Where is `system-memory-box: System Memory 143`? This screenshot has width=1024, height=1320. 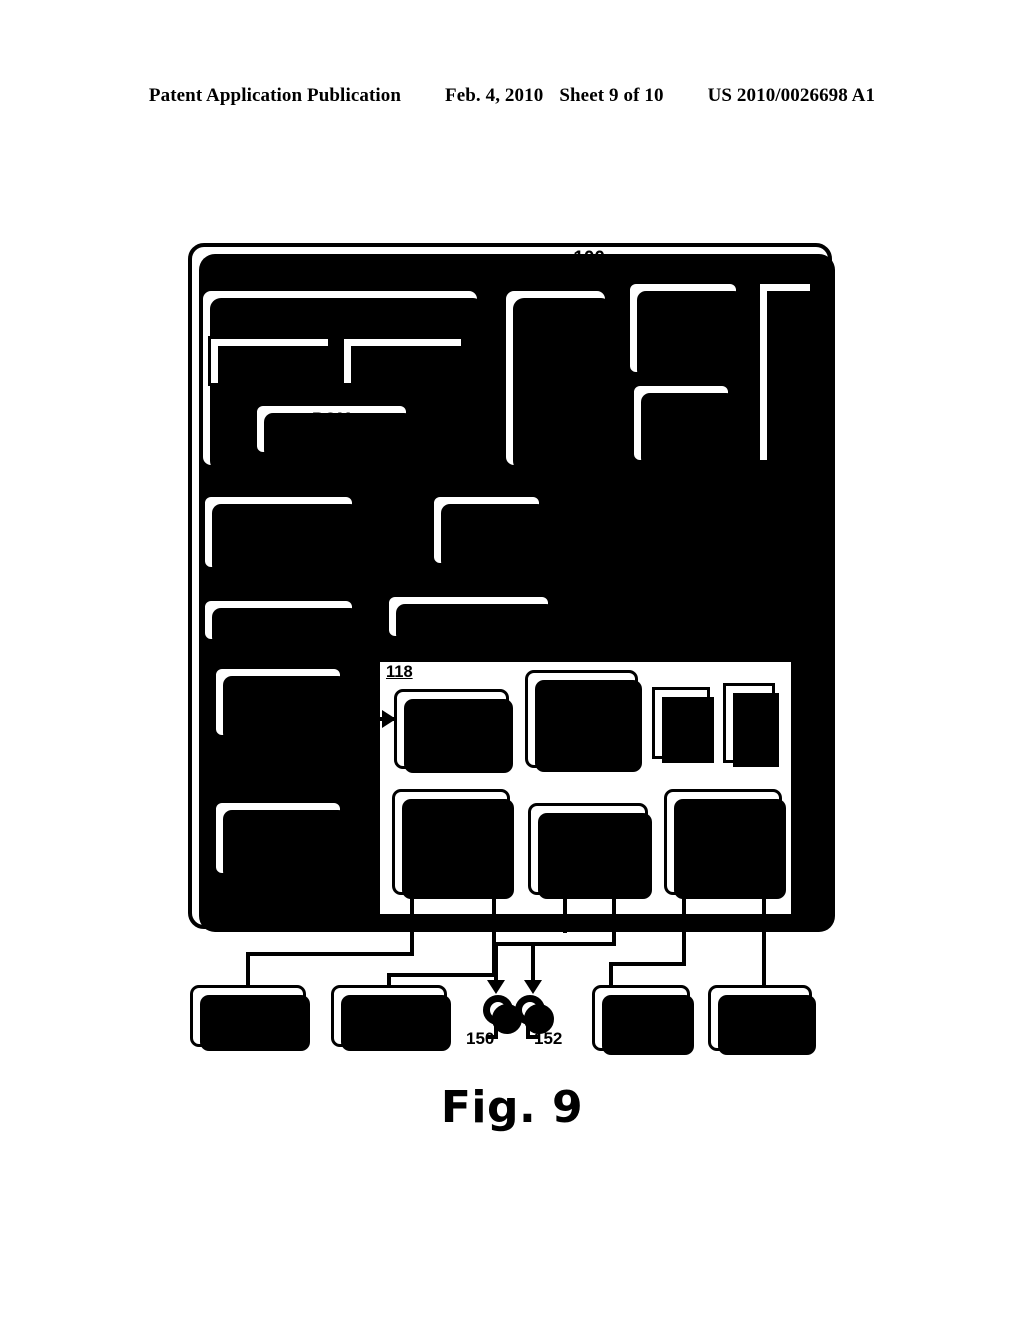
system-memory-box: System Memory 143 is located at coordinates (280, 704).